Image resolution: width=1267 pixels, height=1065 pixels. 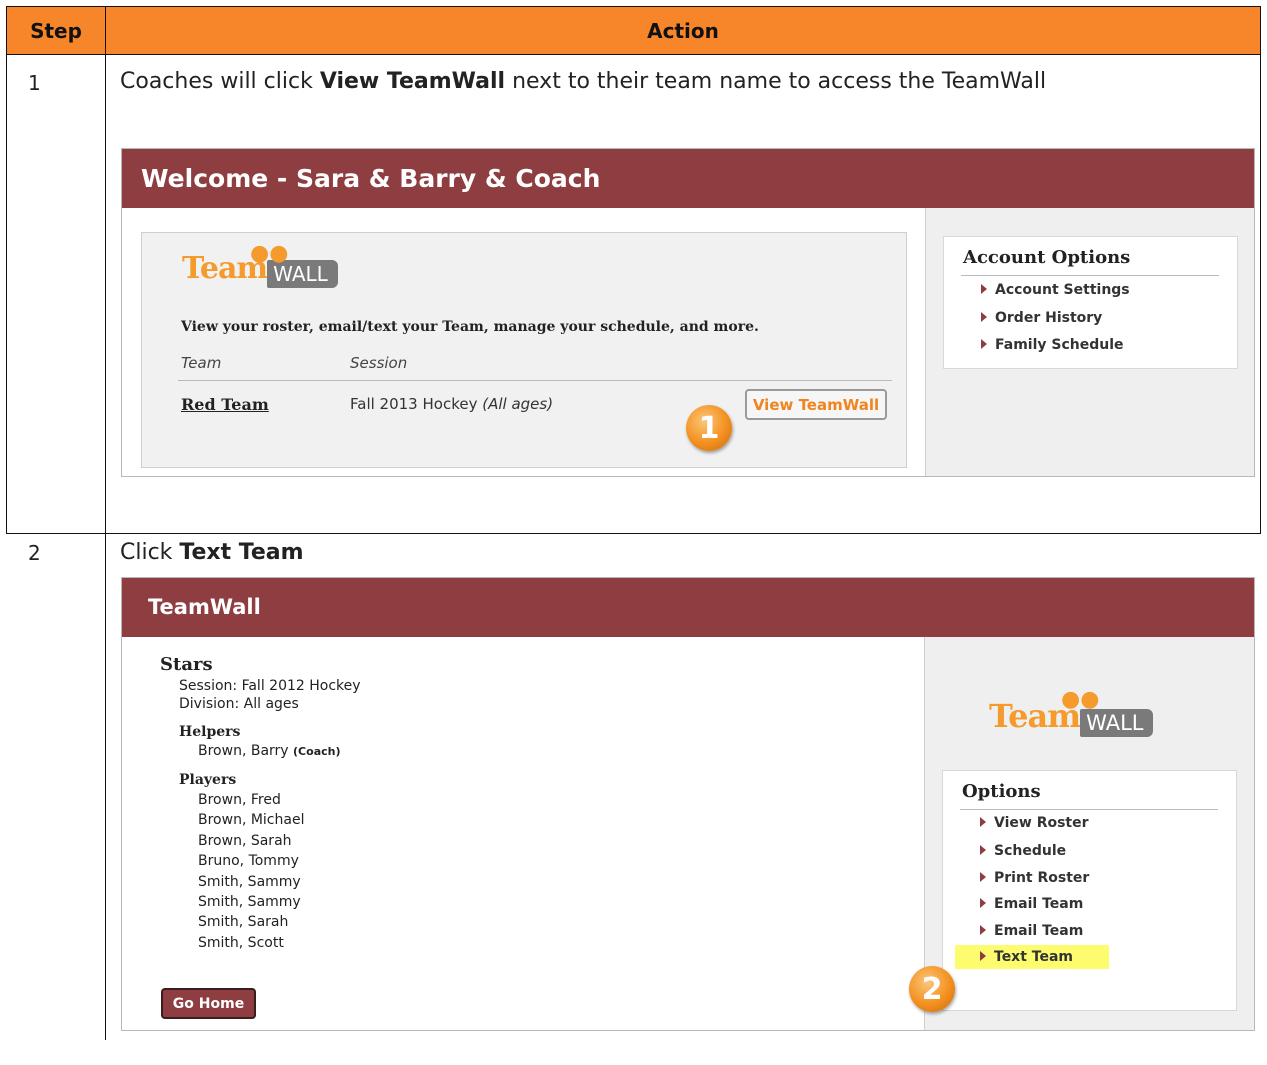 I want to click on account-settings-link: Account Settings, so click(x=1055, y=290).